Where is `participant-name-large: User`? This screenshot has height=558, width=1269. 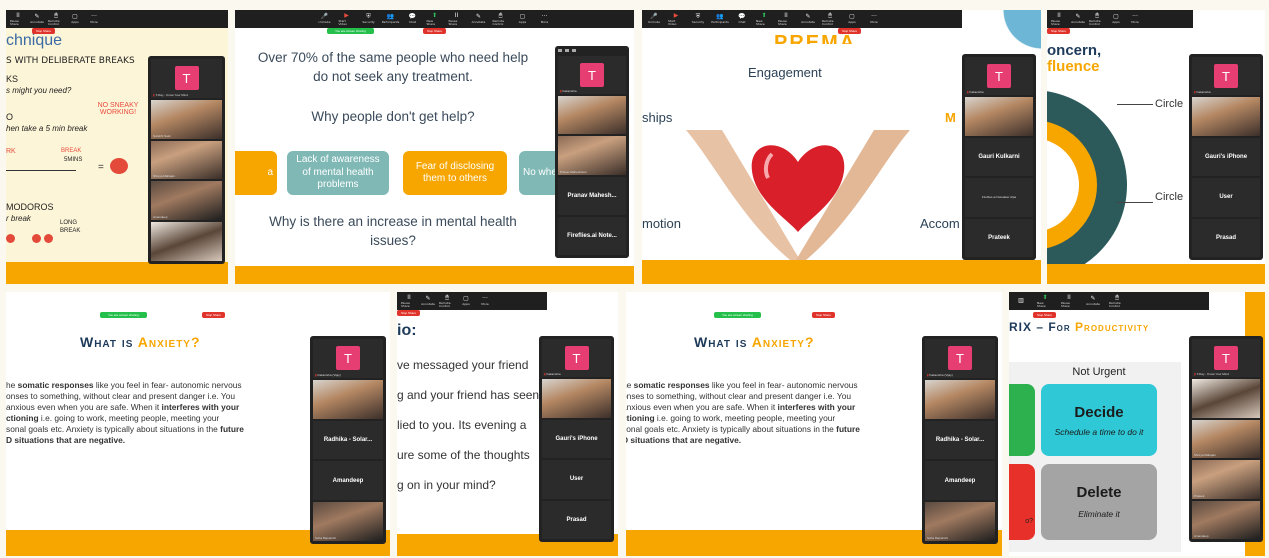
participant-name-large: User is located at coordinates (1226, 197).